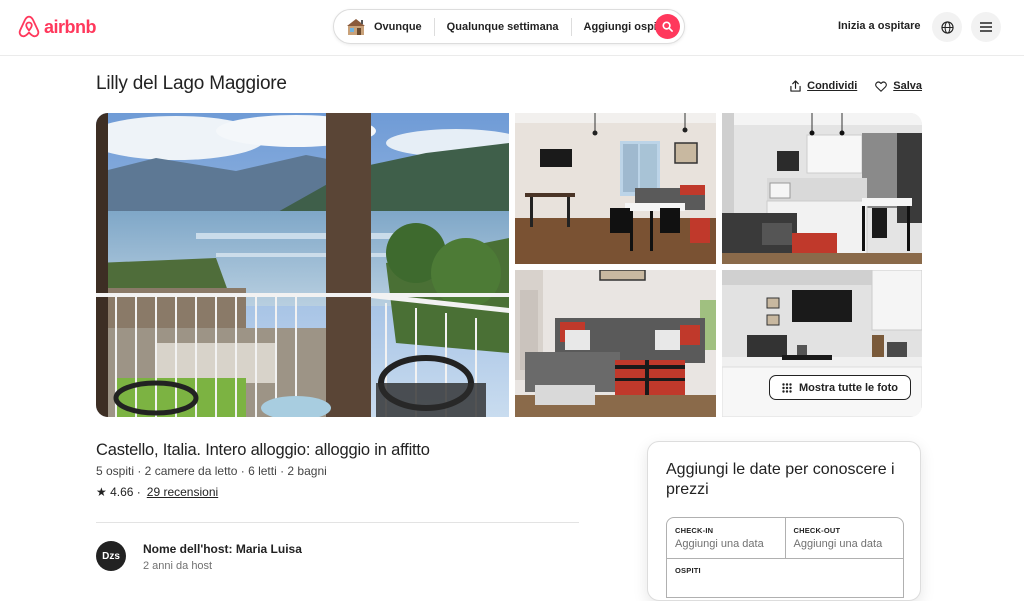 This screenshot has width=1024, height=601. Describe the element at coordinates (817, 530) in the screenshot. I see `checkout-label: CHECK-OUT` at that location.